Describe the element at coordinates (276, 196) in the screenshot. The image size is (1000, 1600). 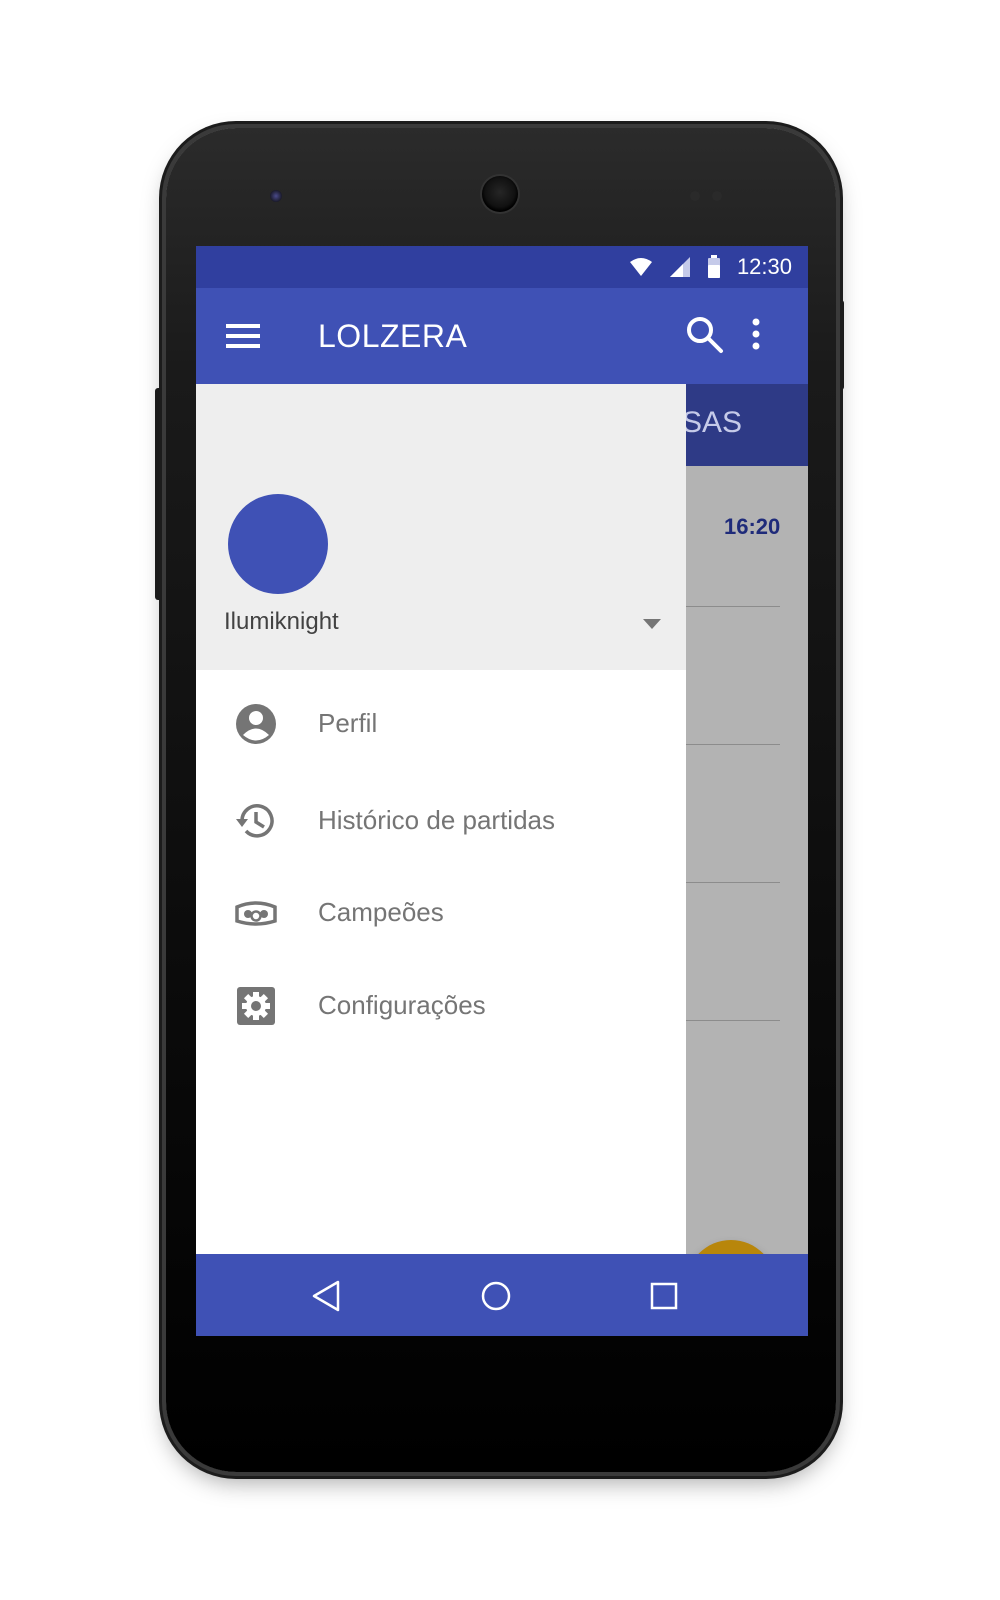
I see `proximity-sensor` at that location.